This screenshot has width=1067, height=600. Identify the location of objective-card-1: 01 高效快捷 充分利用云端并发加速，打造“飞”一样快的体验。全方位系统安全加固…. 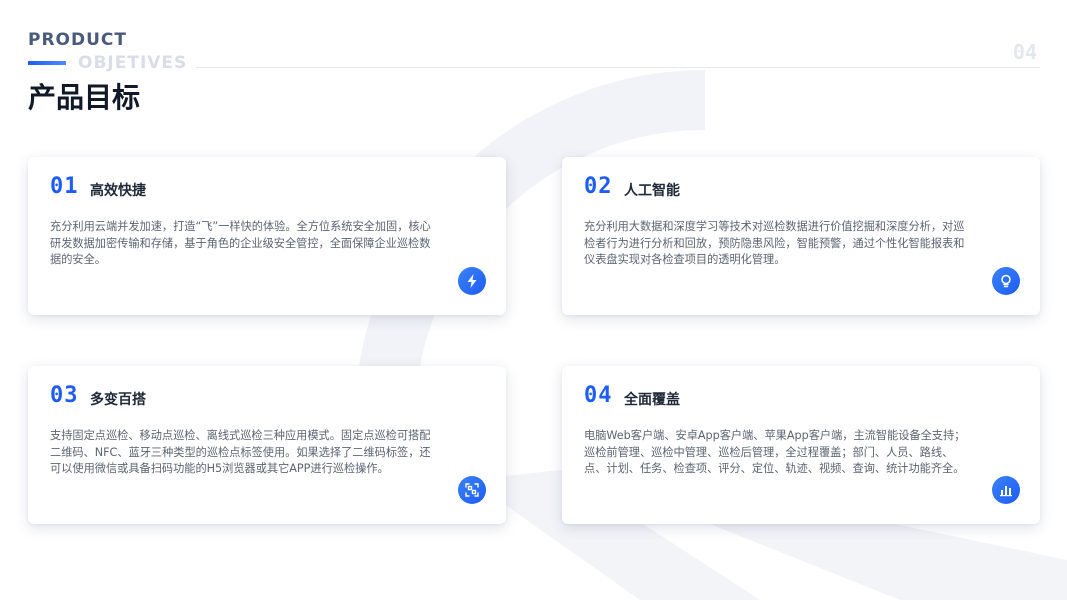
(267, 236).